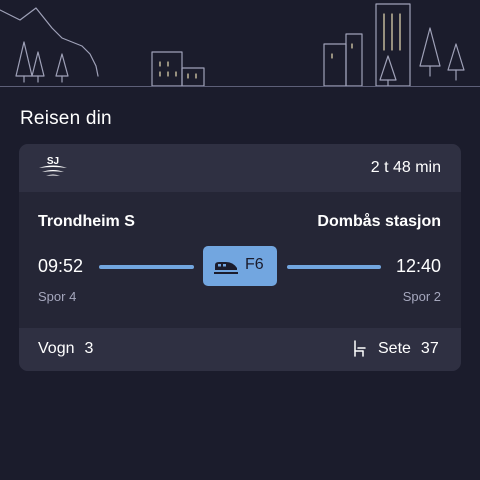 The width and height of the screenshot is (480, 480). Describe the element at coordinates (418, 266) in the screenshot. I see `arrival-time: 12:40` at that location.